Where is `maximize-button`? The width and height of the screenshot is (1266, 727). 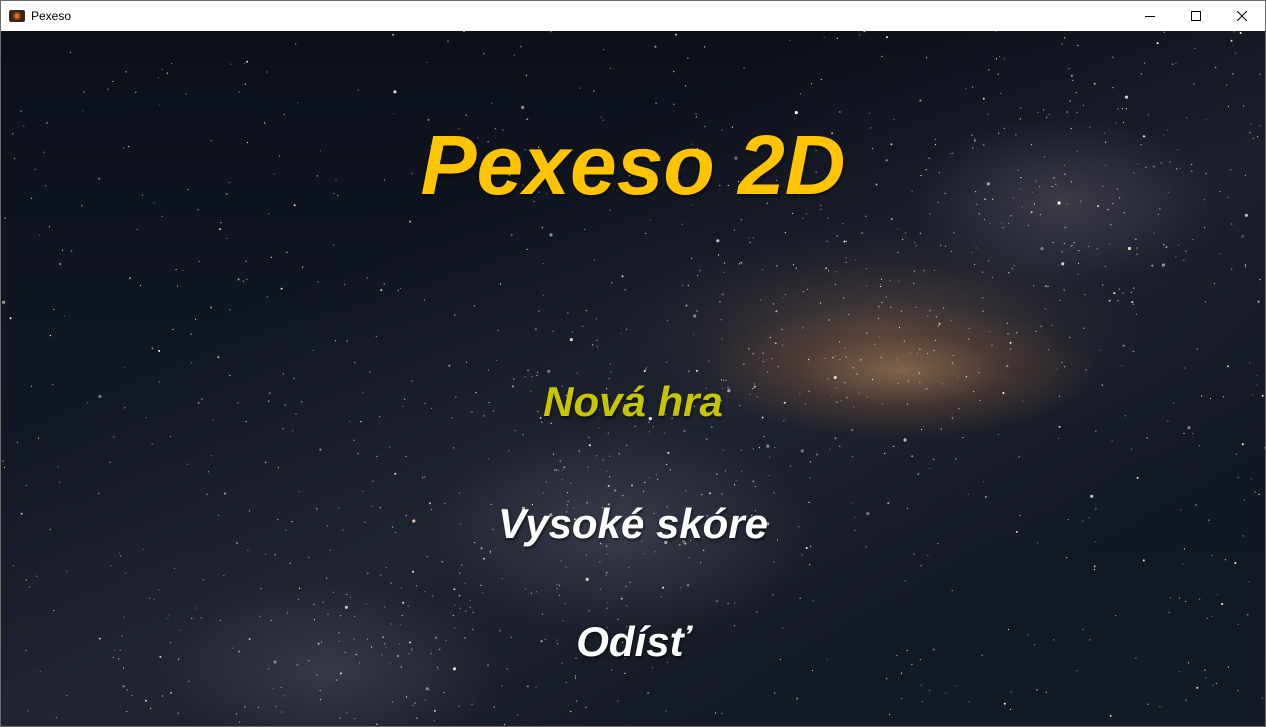 maximize-button is located at coordinates (1196, 16).